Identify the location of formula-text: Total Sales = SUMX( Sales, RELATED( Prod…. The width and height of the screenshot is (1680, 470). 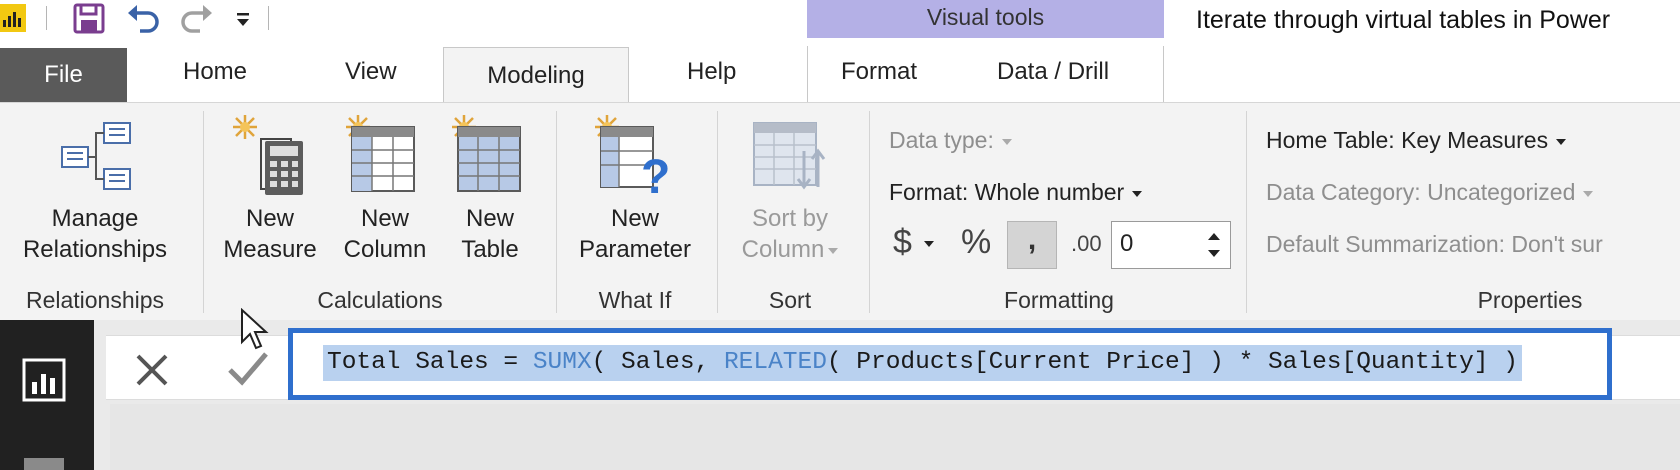
(922, 363).